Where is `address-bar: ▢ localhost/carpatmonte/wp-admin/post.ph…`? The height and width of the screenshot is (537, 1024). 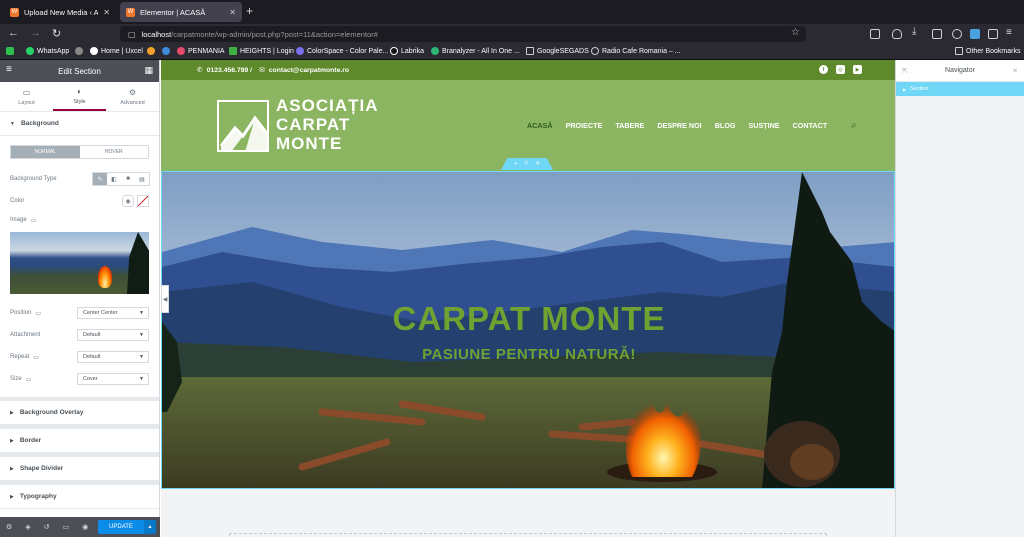 address-bar: ▢ localhost/carpatmonte/wp-admin/post.ph… is located at coordinates (463, 34).